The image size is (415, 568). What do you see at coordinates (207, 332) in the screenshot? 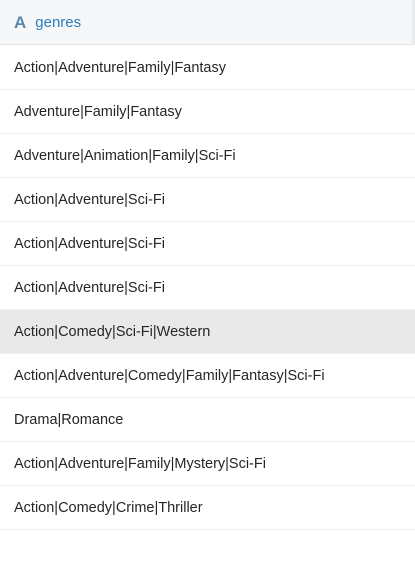
I see `table-row-selected: Action|Comedy|Sci-Fi|Western` at bounding box center [207, 332].